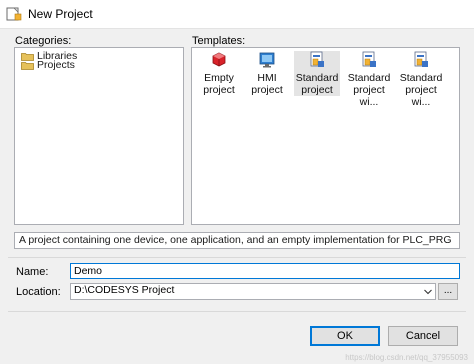  Describe the element at coordinates (14, 14) in the screenshot. I see `codesys-app-icon` at that location.